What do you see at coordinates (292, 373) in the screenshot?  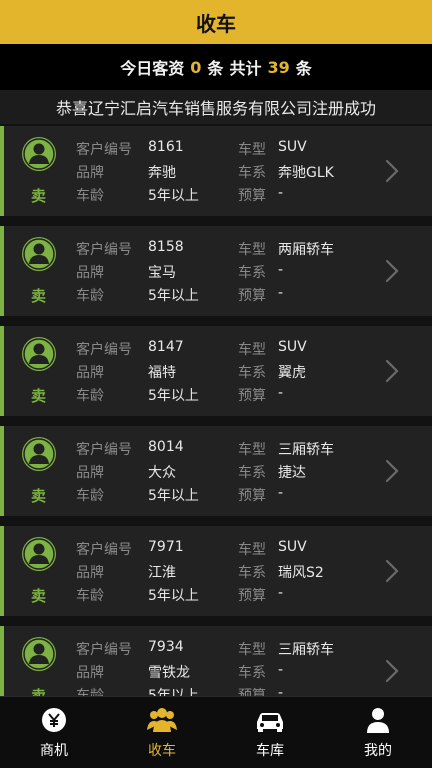 I see `series-value: 翼虎` at bounding box center [292, 373].